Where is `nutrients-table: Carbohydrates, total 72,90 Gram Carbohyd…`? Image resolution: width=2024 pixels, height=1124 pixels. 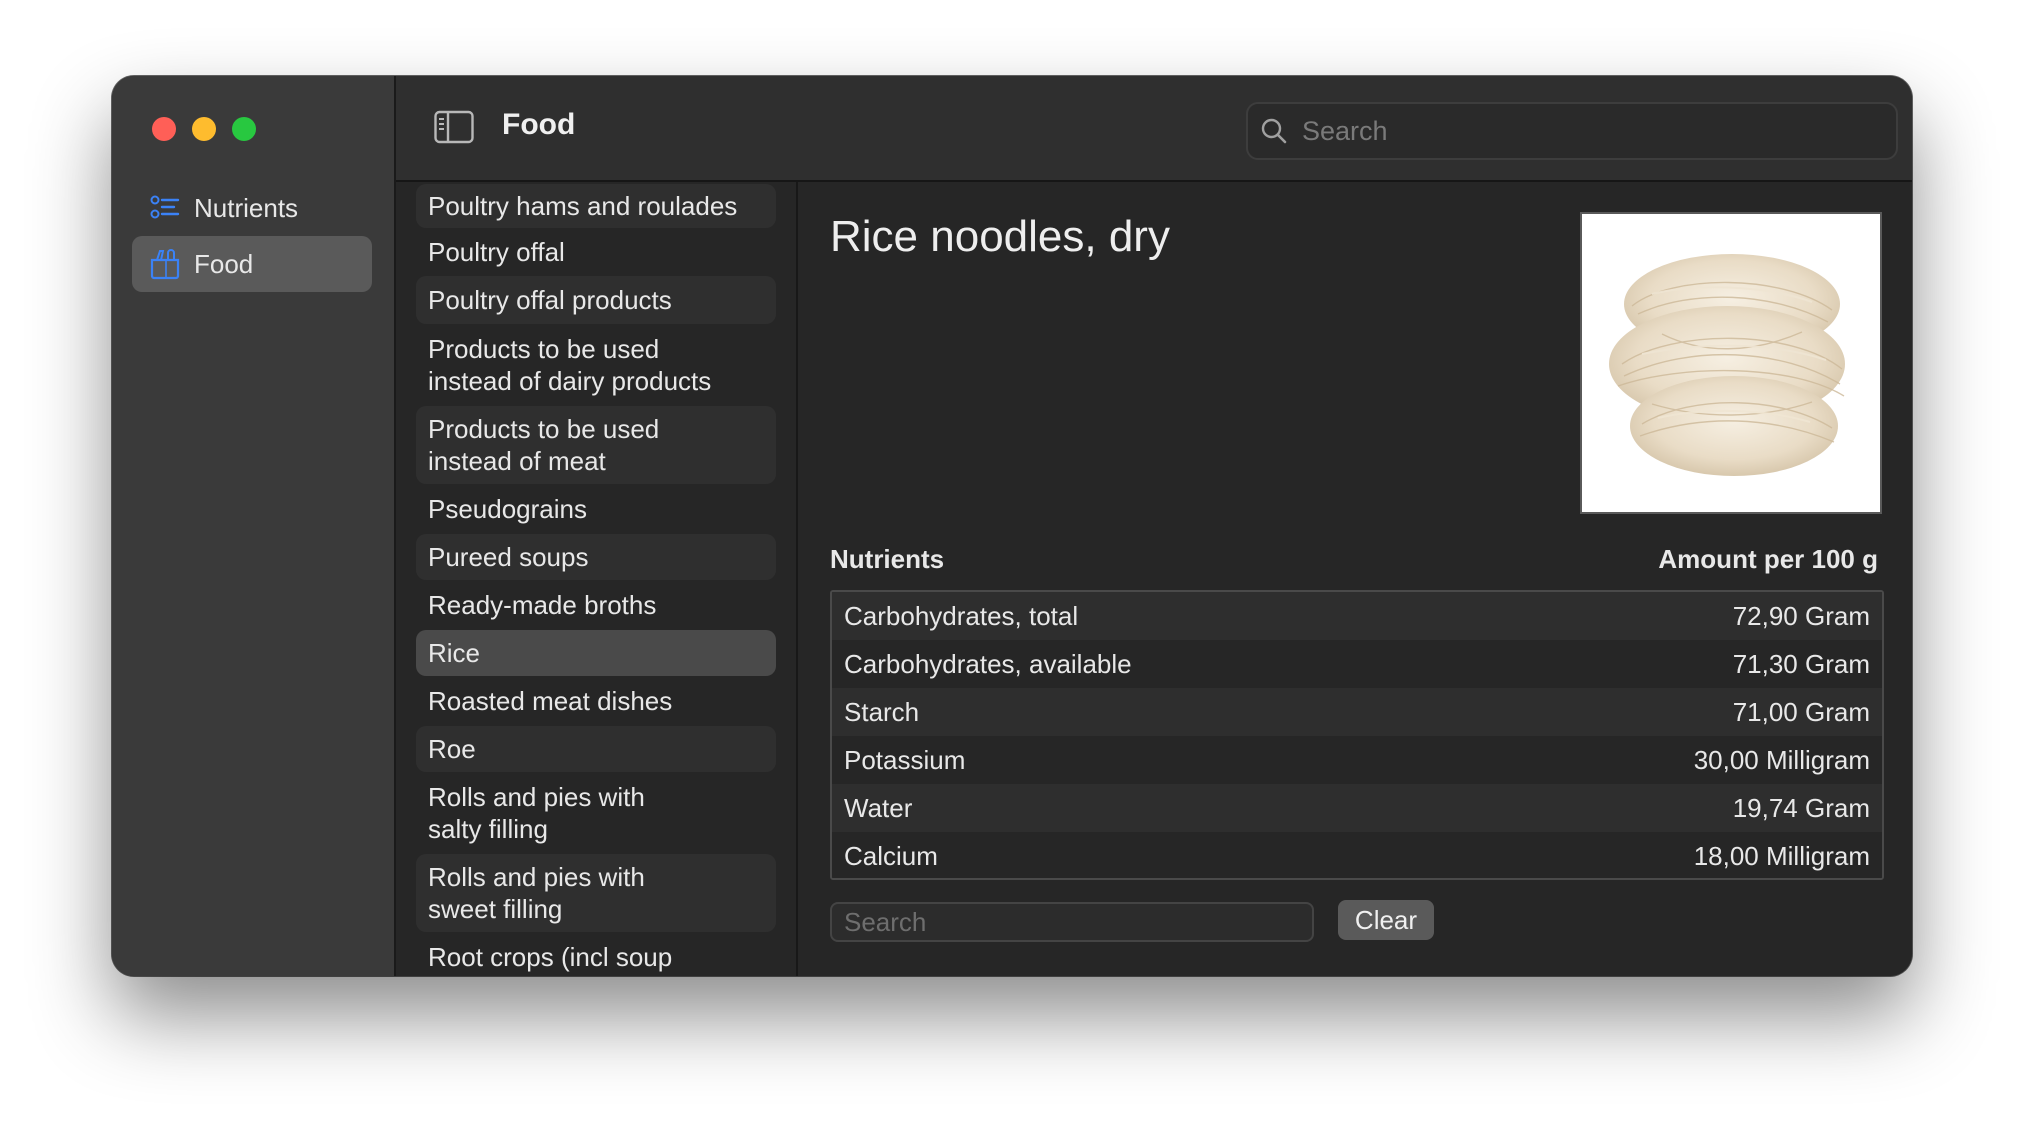
nutrients-table: Carbohydrates, total 72,90 Gram Carbohyd… is located at coordinates (1357, 735).